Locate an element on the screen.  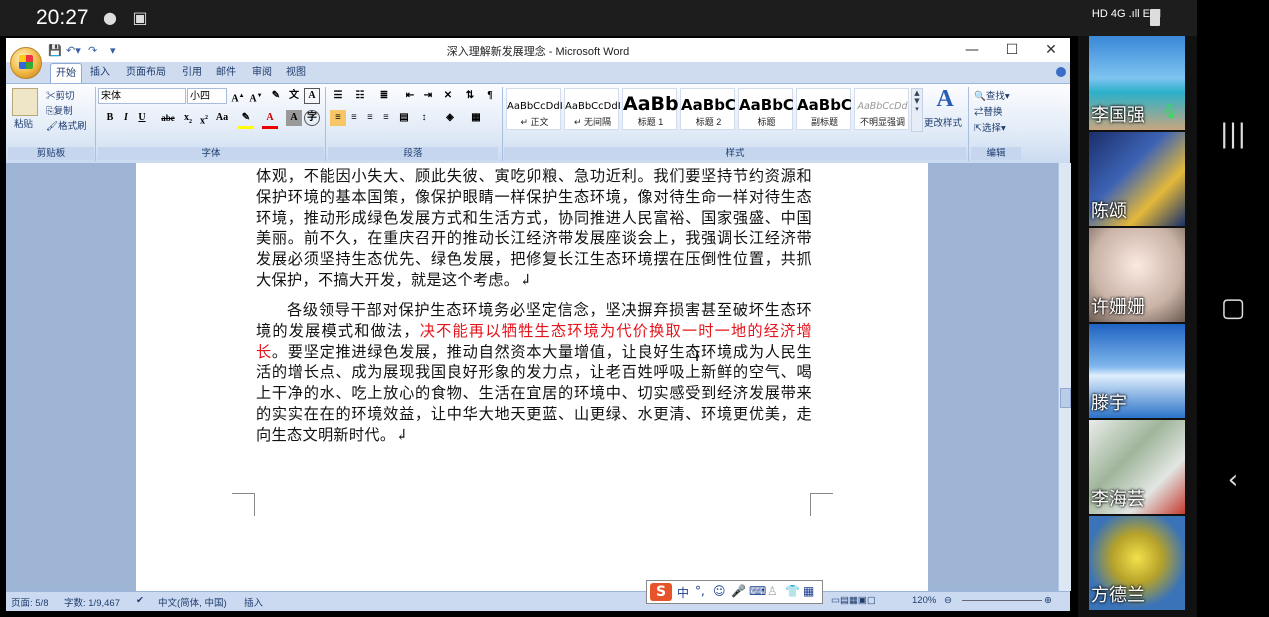
superscript-button: x2 is located at coordinates (204, 118).